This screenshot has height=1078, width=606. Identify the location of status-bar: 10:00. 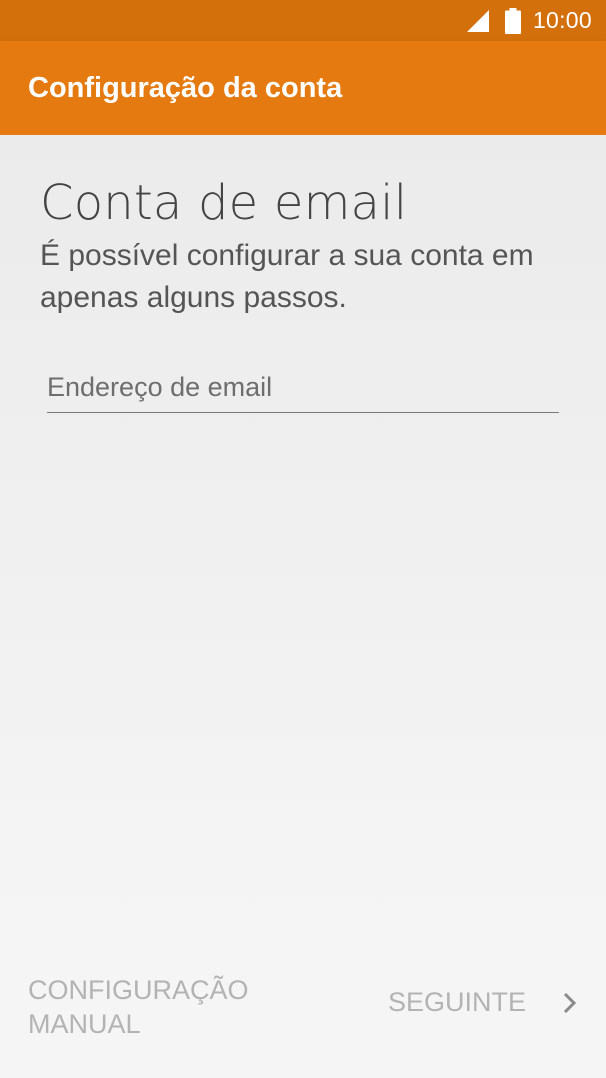
(303, 20).